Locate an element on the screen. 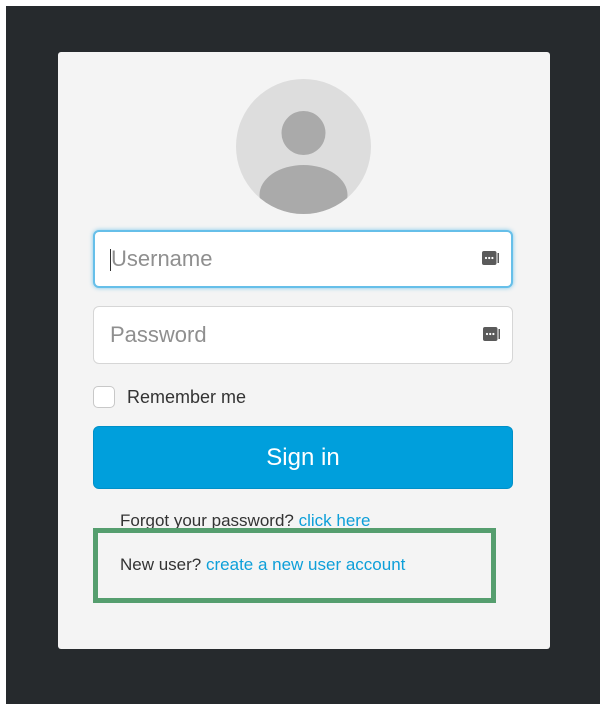 This screenshot has height=704, width=600. remember-me-label: Remember me is located at coordinates (186, 397).